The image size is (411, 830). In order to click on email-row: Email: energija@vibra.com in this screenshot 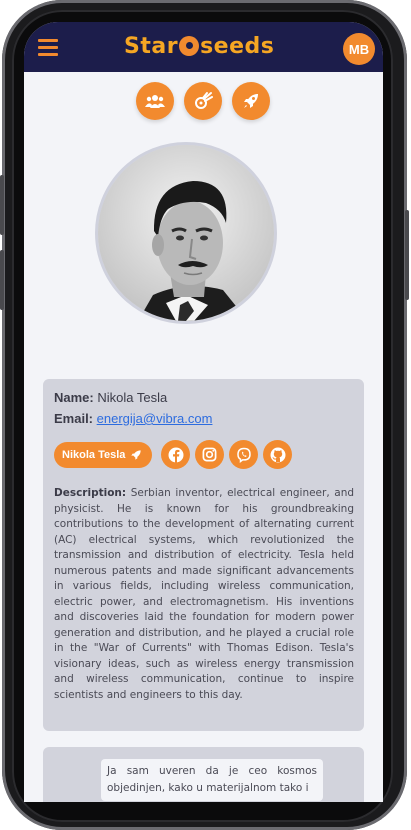, I will do `click(133, 418)`.